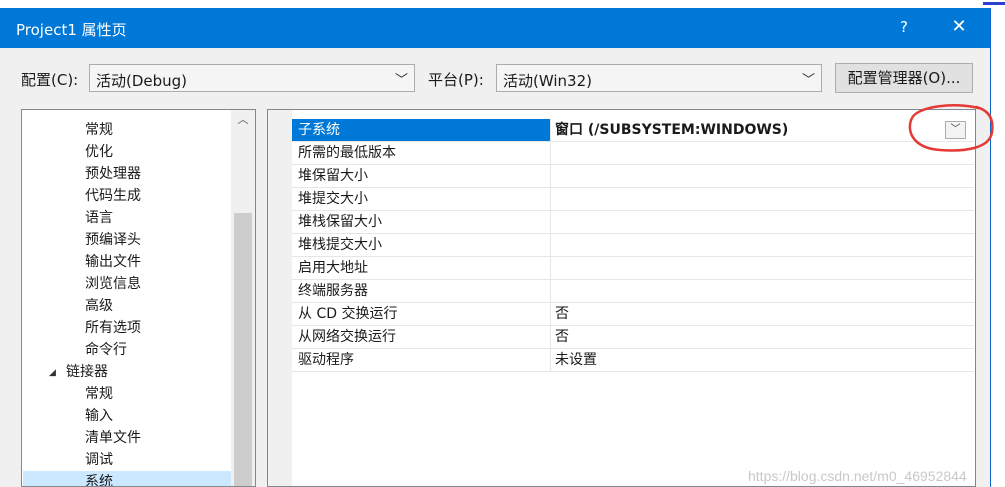 Image resolution: width=1005 pixels, height=487 pixels. What do you see at coordinates (99, 478) in the screenshot?
I see `tree-item: 系统` at bounding box center [99, 478].